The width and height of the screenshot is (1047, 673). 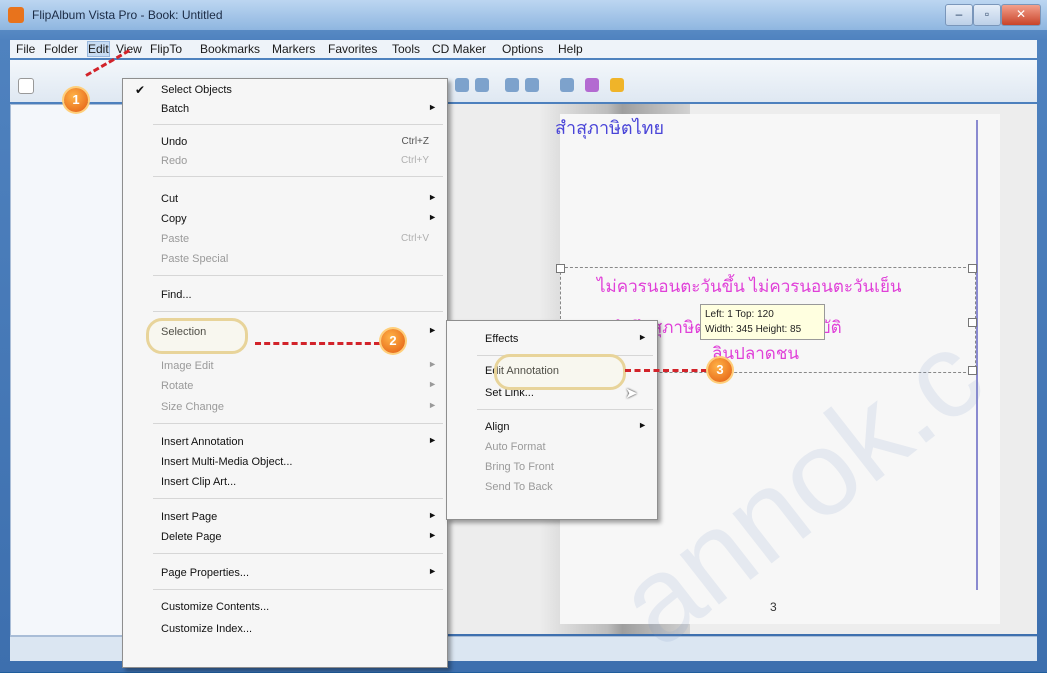 I want to click on menu-edit: Edit, so click(x=98, y=49).